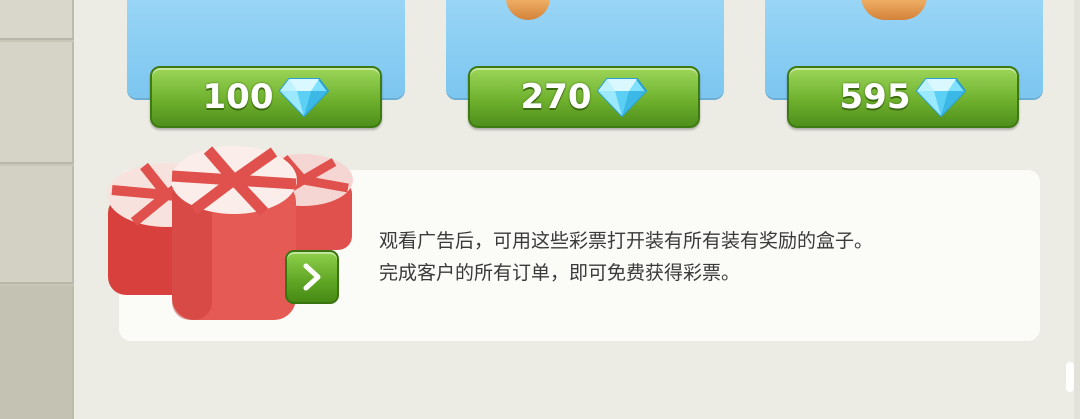 The image size is (1080, 419). I want to click on price-value: 595, so click(875, 97).